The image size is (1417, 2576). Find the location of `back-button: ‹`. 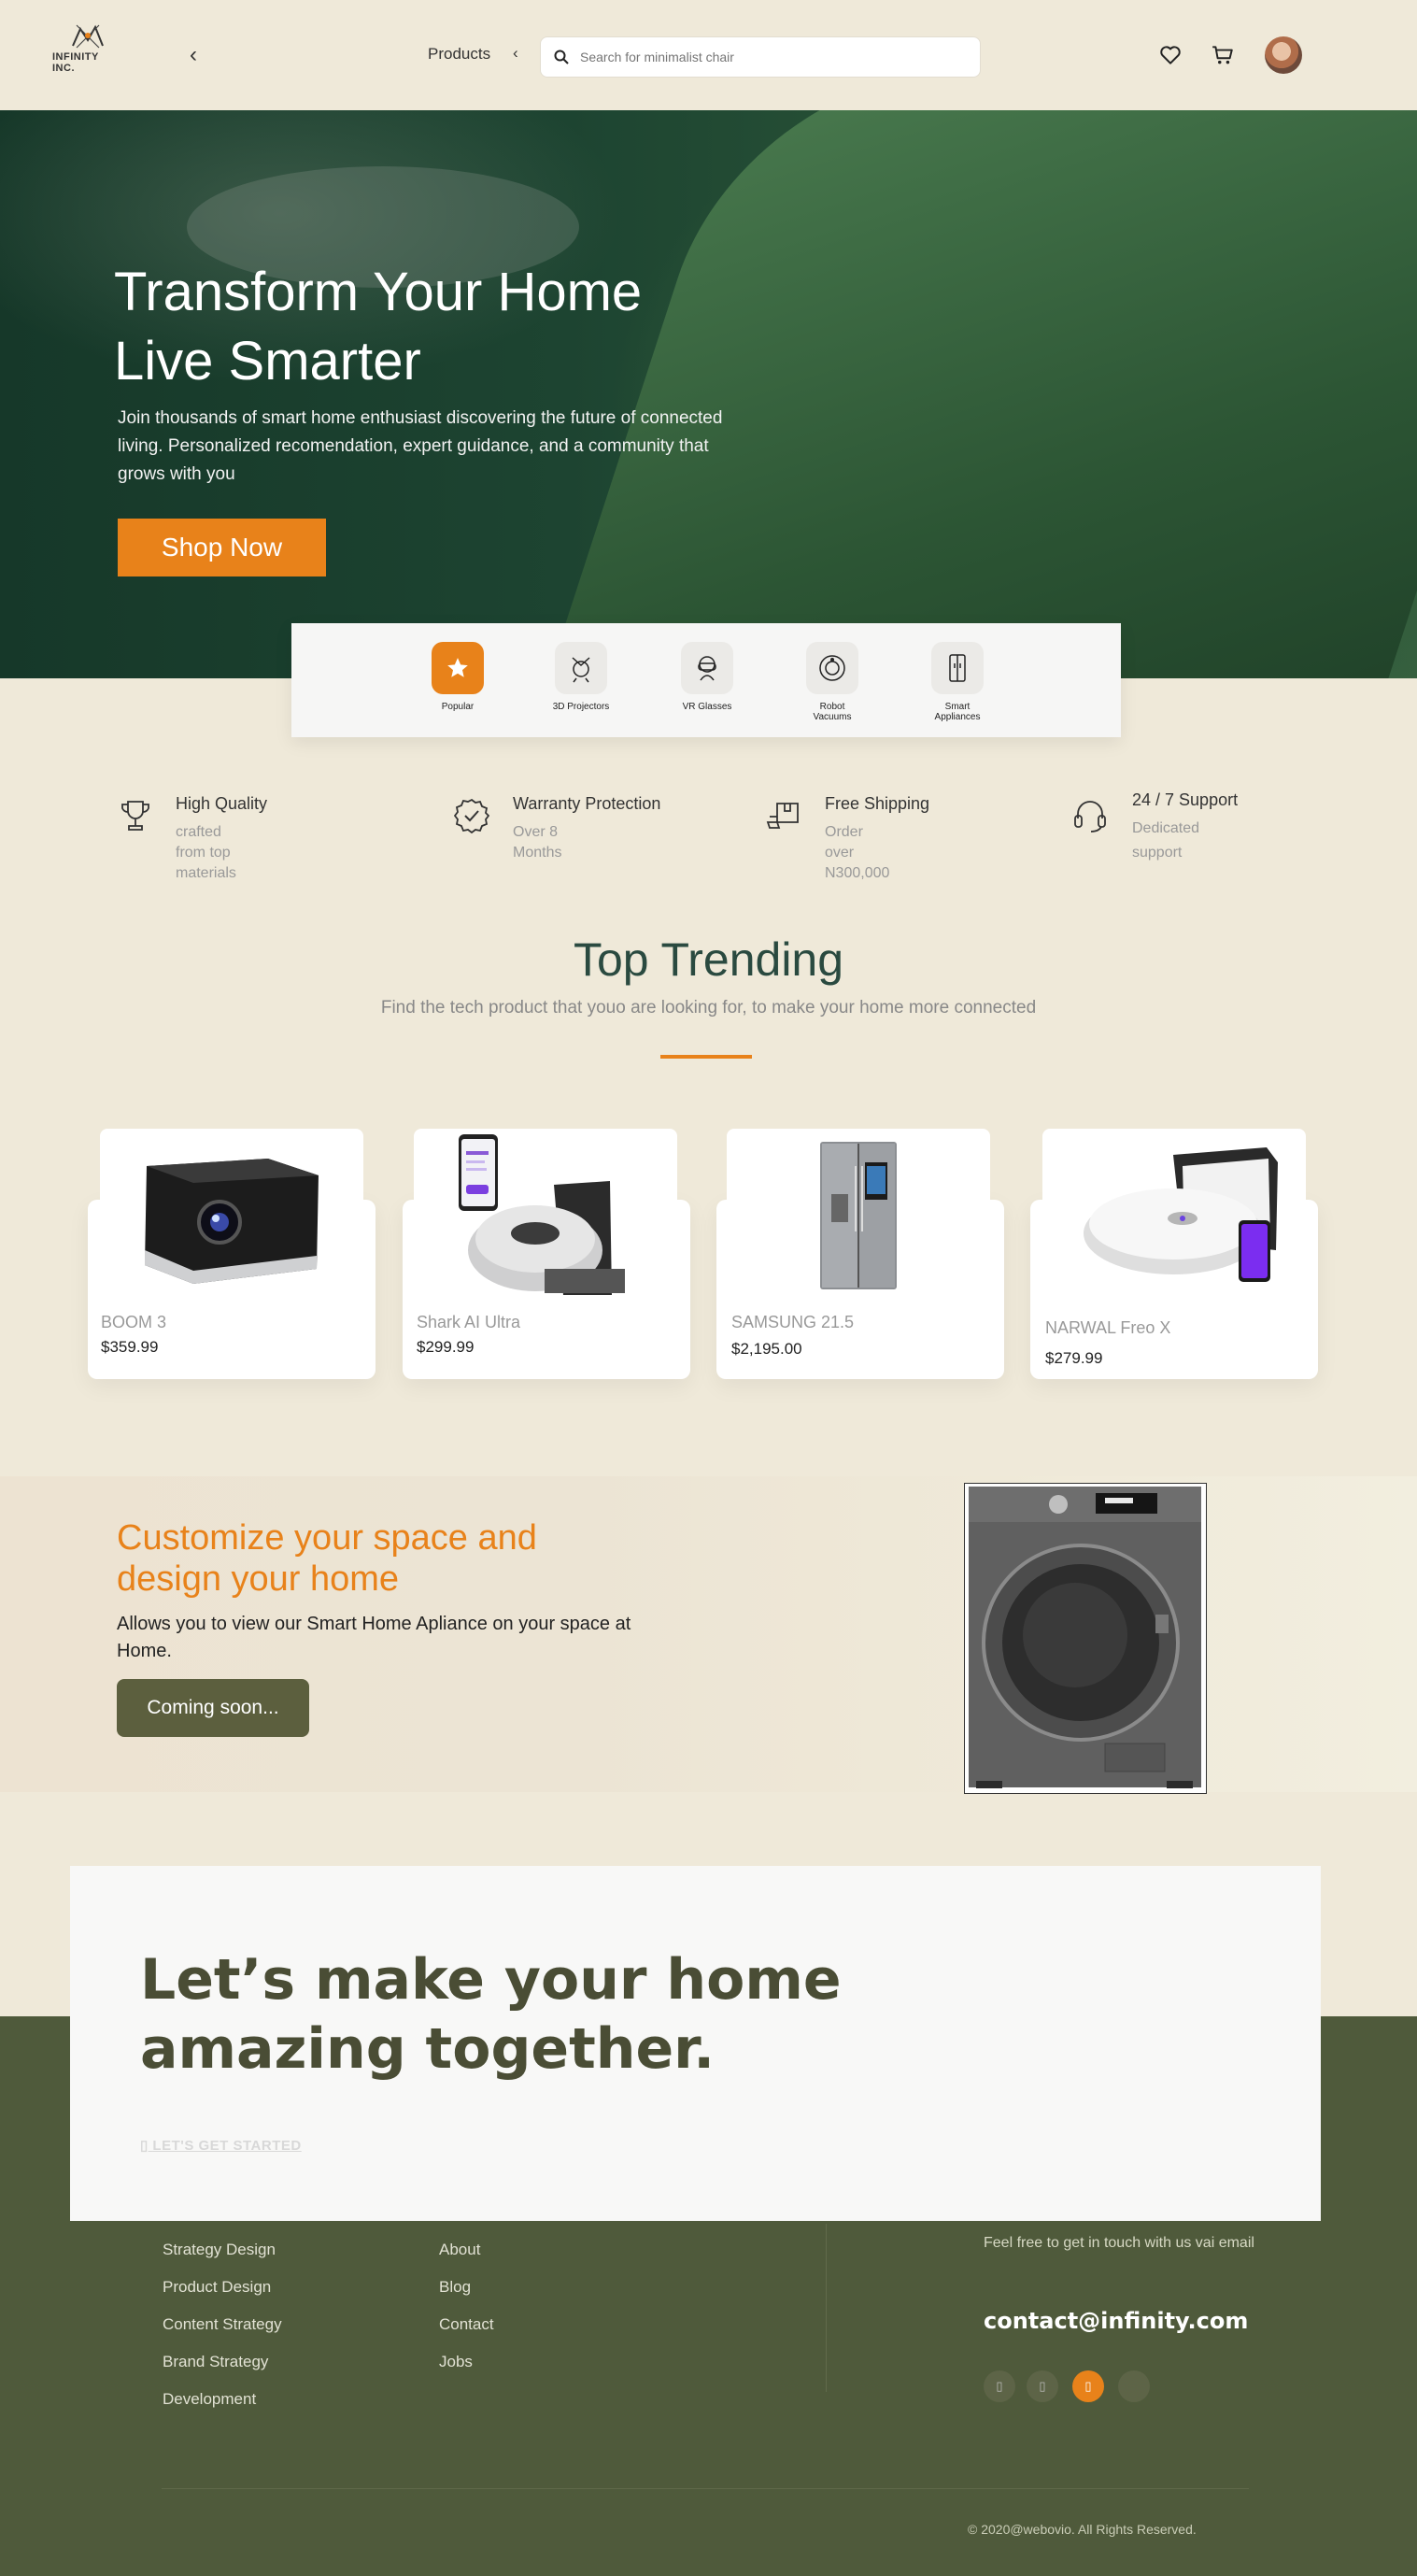

back-button: ‹ is located at coordinates (193, 54).